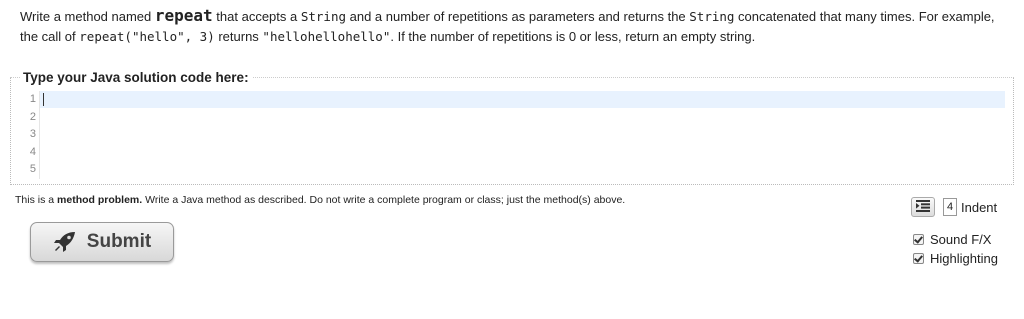 The image size is (1024, 319). What do you see at coordinates (36, 200) in the screenshot?
I see `hint-text: This is a` at bounding box center [36, 200].